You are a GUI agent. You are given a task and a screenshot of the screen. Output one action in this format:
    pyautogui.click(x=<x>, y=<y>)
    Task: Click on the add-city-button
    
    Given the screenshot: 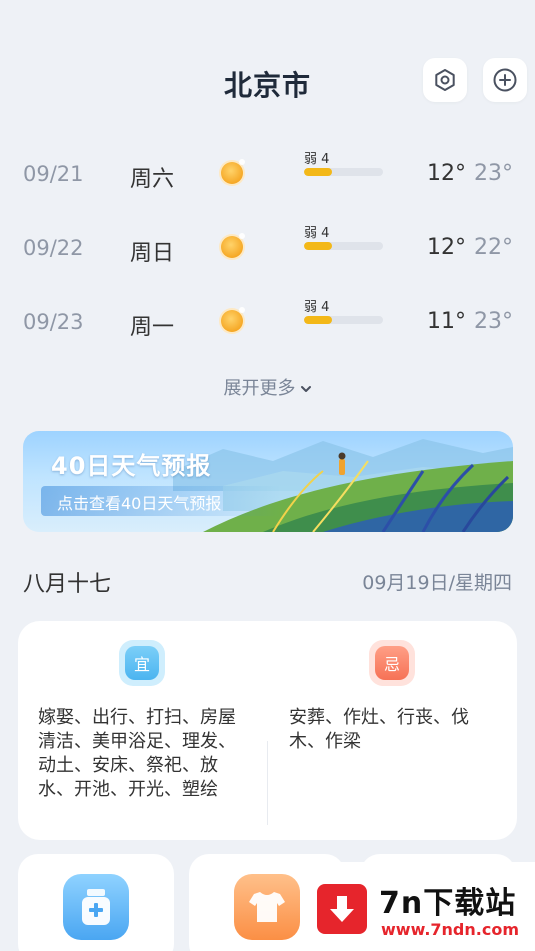 What is the action you would take?
    pyautogui.click(x=505, y=80)
    